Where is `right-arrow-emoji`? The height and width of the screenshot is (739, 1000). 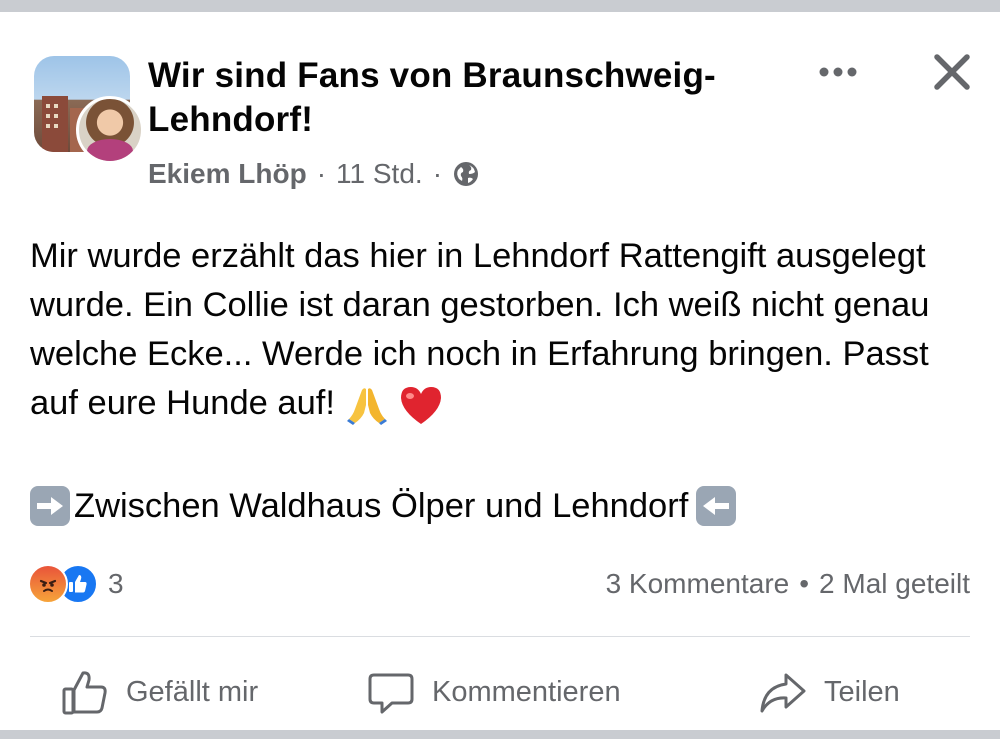
right-arrow-emoji is located at coordinates (50, 506).